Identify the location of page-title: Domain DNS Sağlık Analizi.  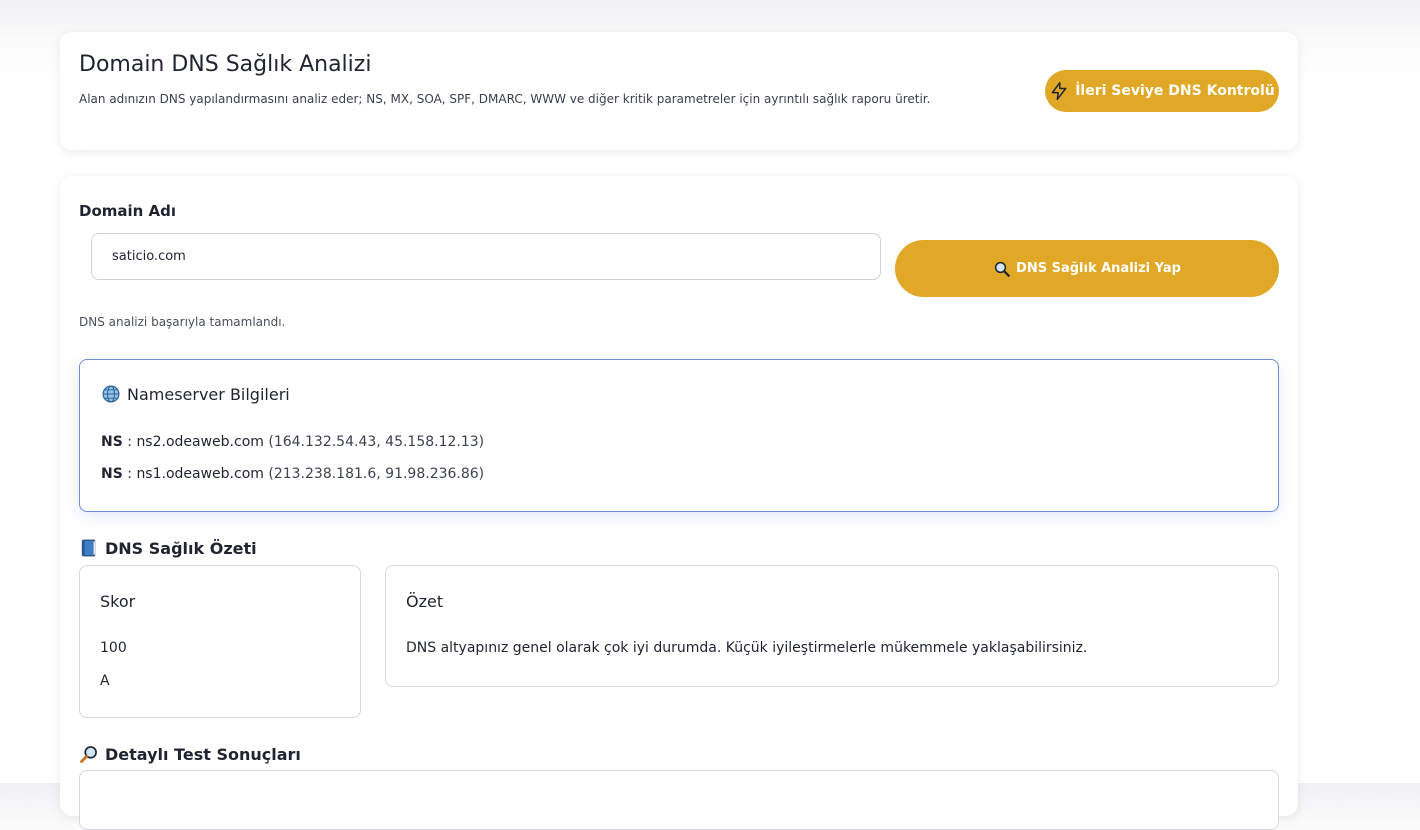
(225, 64).